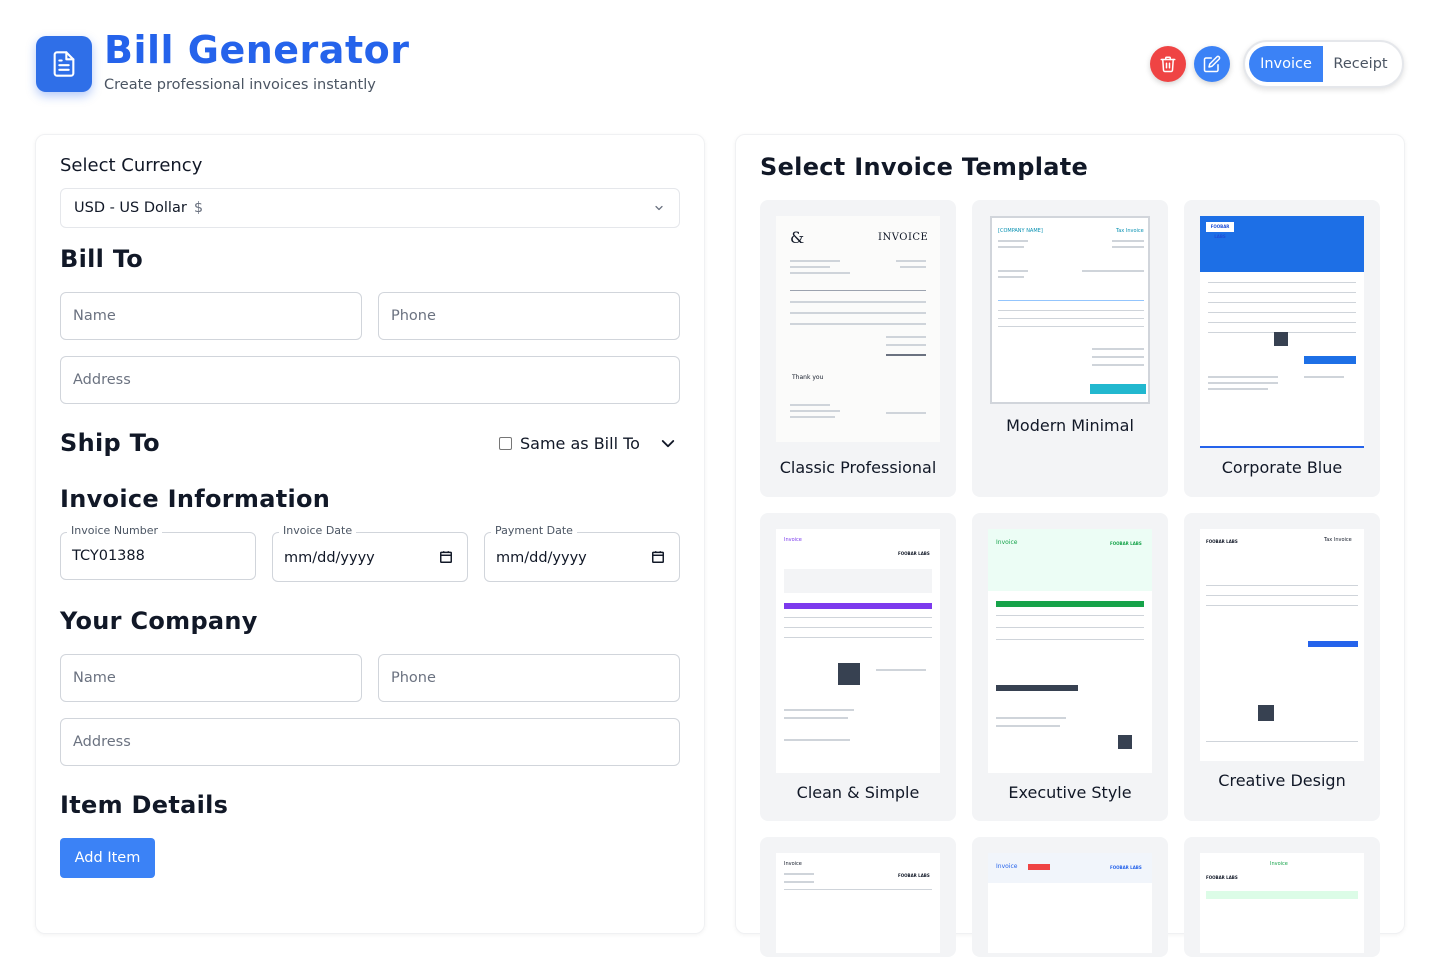 This screenshot has height=957, width=1440. I want to click on your-company-title: Your Company, so click(159, 621).